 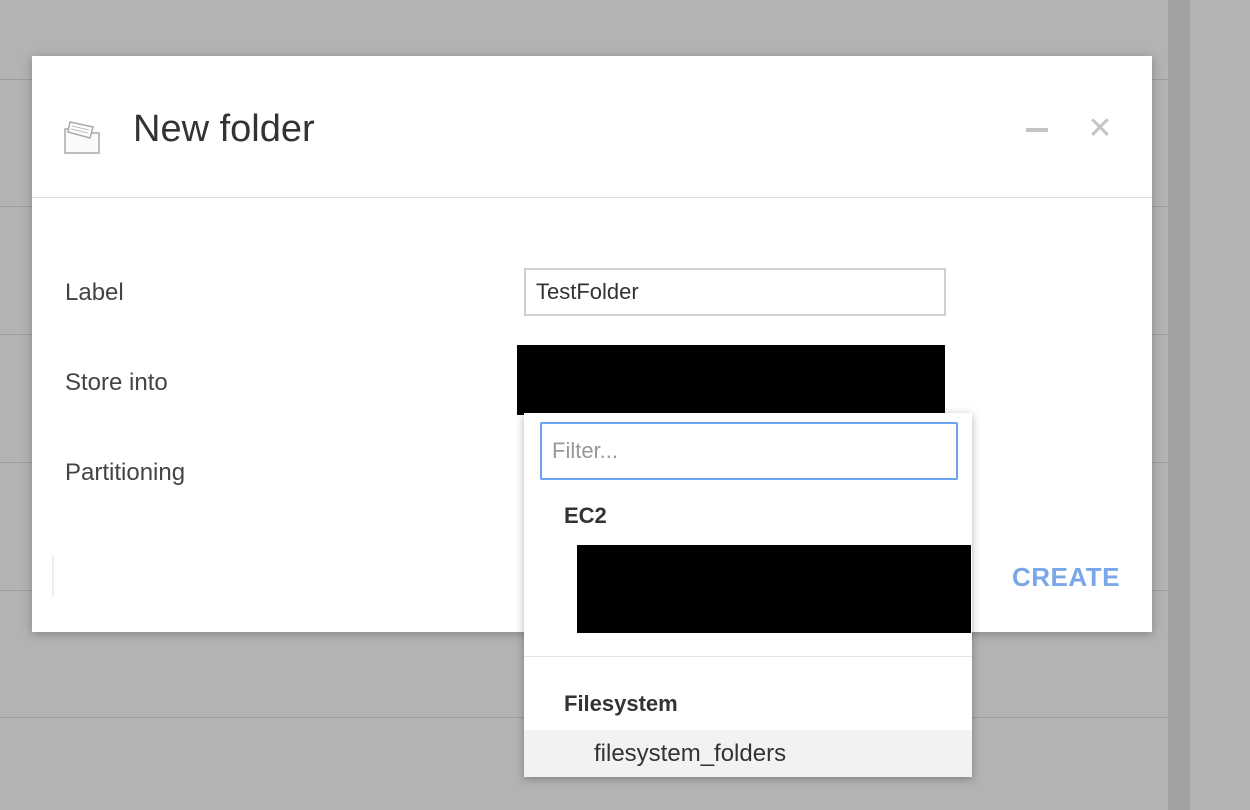 What do you see at coordinates (1220, 405) in the screenshot?
I see `background-right-panel` at bounding box center [1220, 405].